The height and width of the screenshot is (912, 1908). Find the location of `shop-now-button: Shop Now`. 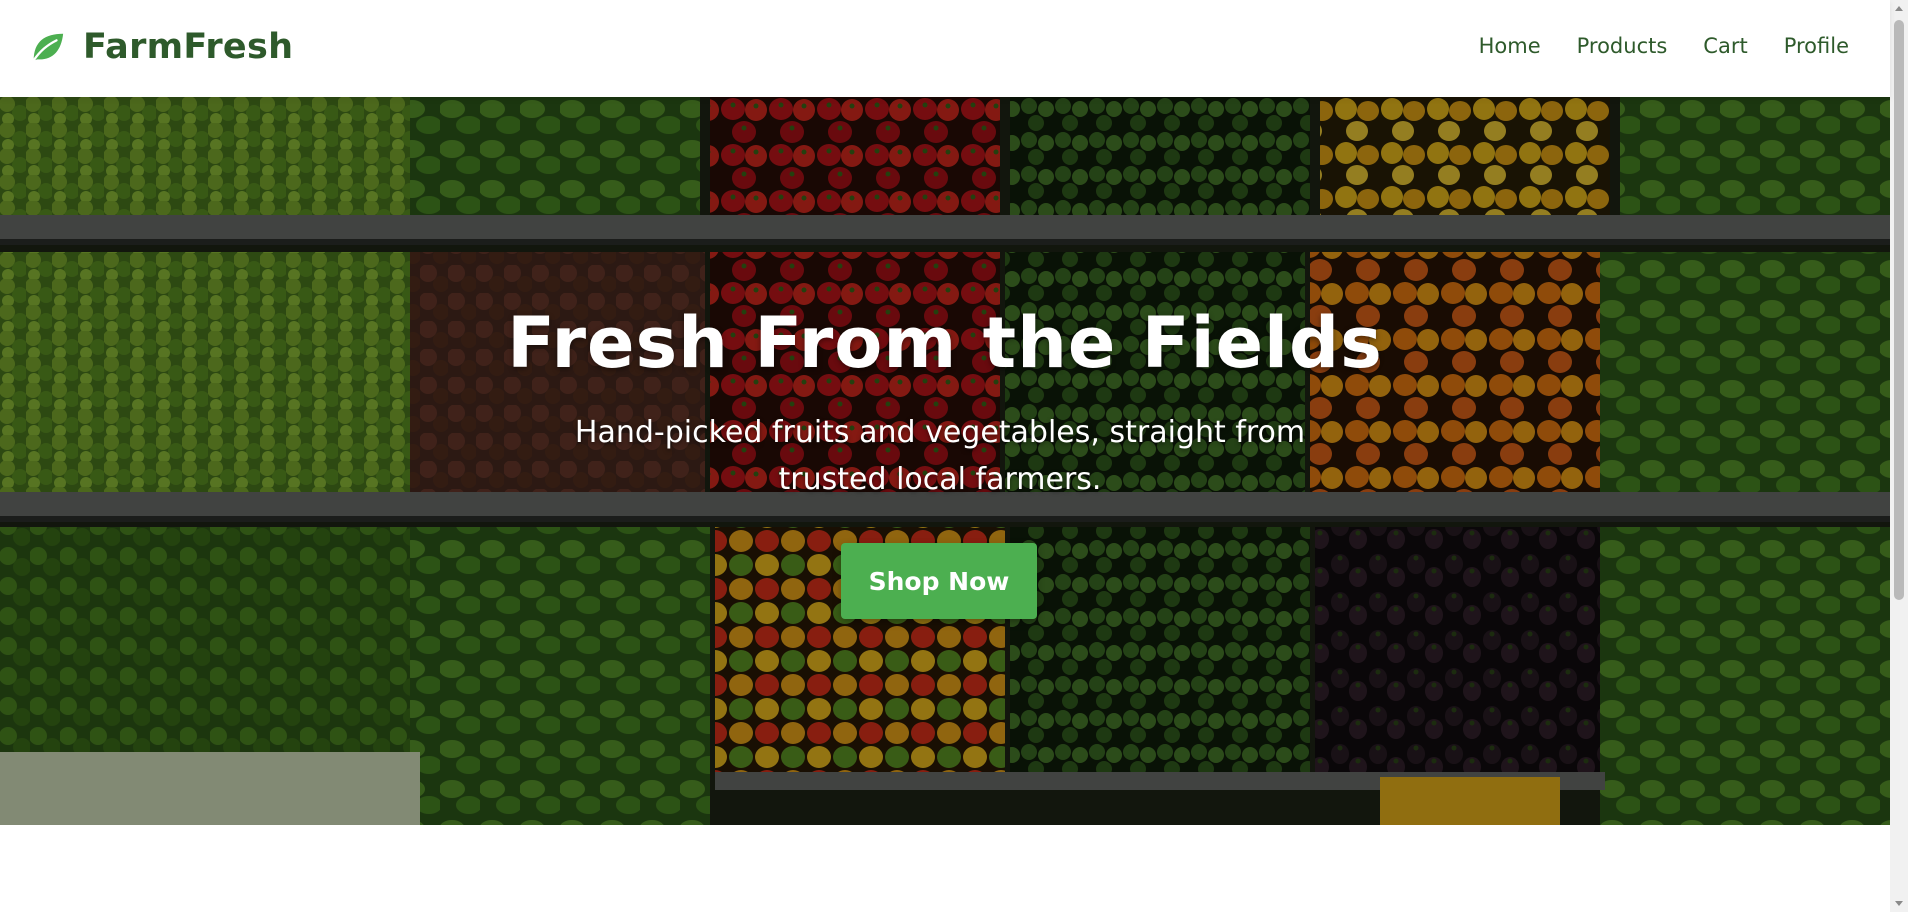

shop-now-button: Shop Now is located at coordinates (939, 581).